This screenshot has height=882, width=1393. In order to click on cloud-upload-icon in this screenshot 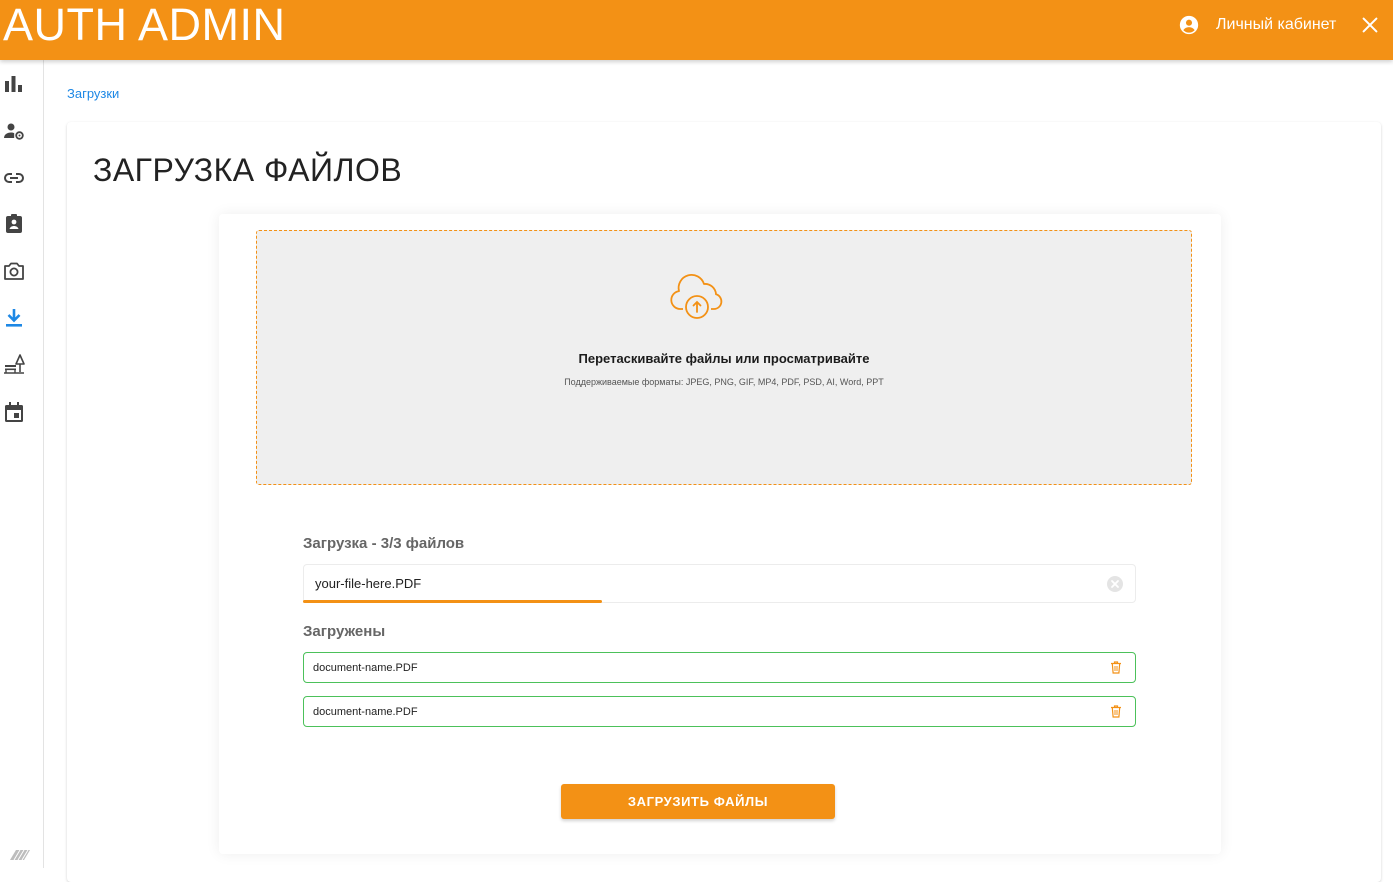, I will do `click(696, 296)`.